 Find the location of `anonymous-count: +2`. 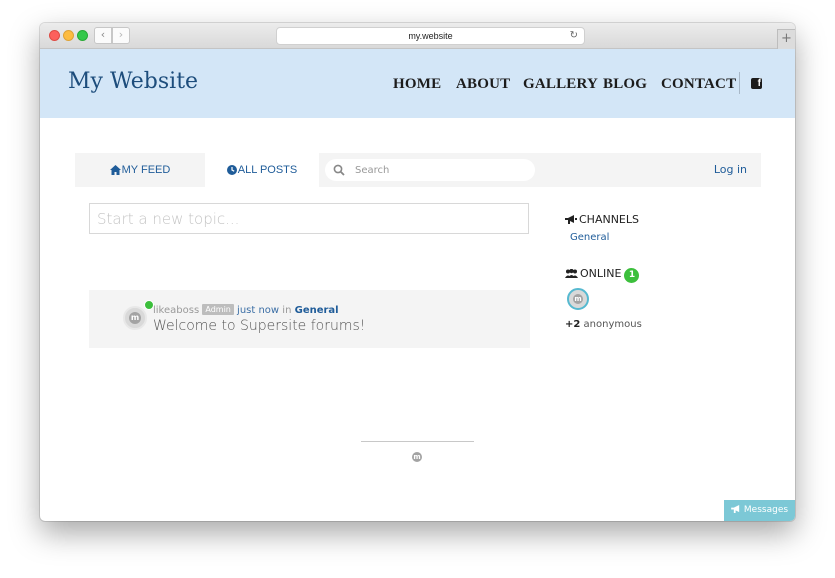

anonymous-count: +2 is located at coordinates (573, 324).